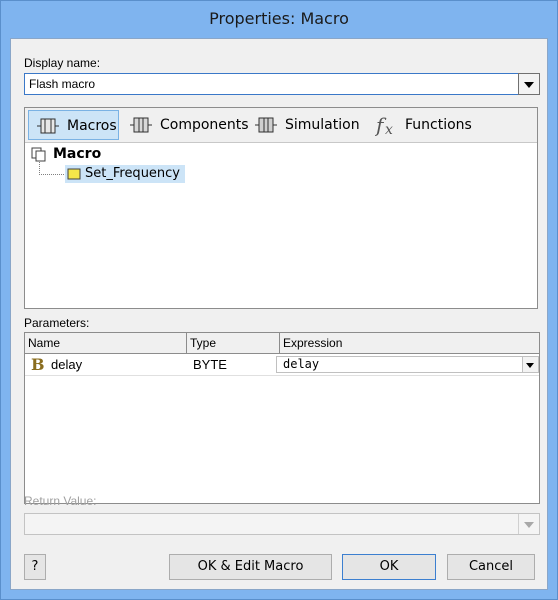 This screenshot has height=600, width=558. What do you see at coordinates (301, 364) in the screenshot?
I see `param-expression-value: delay` at bounding box center [301, 364].